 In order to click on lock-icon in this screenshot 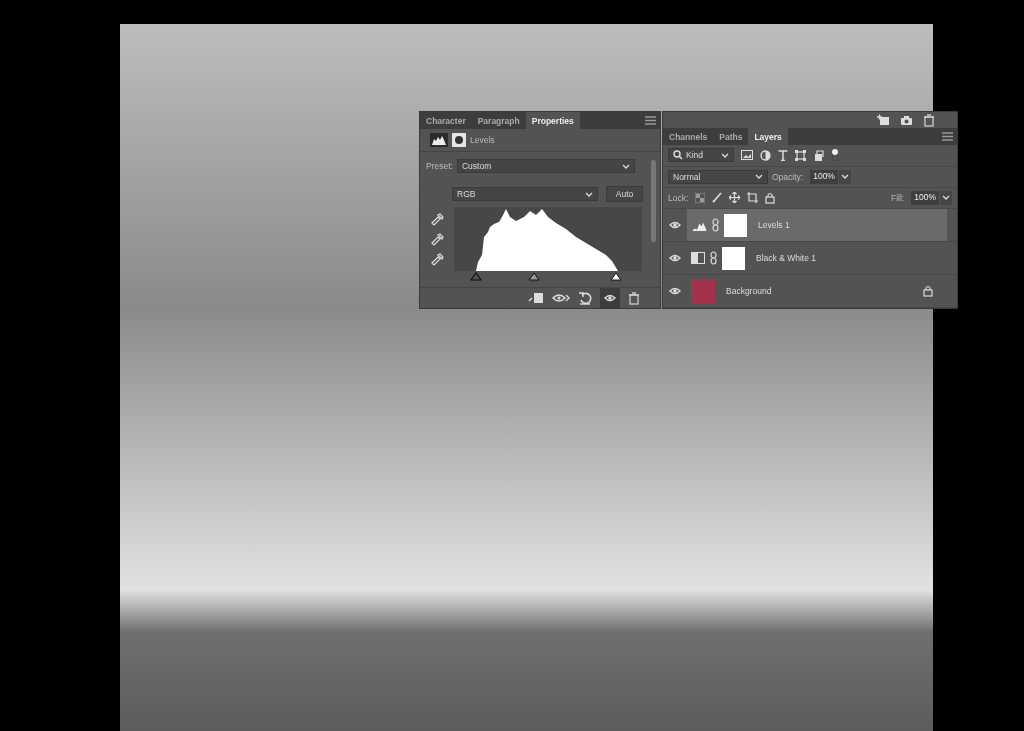, I will do `click(770, 197)`.